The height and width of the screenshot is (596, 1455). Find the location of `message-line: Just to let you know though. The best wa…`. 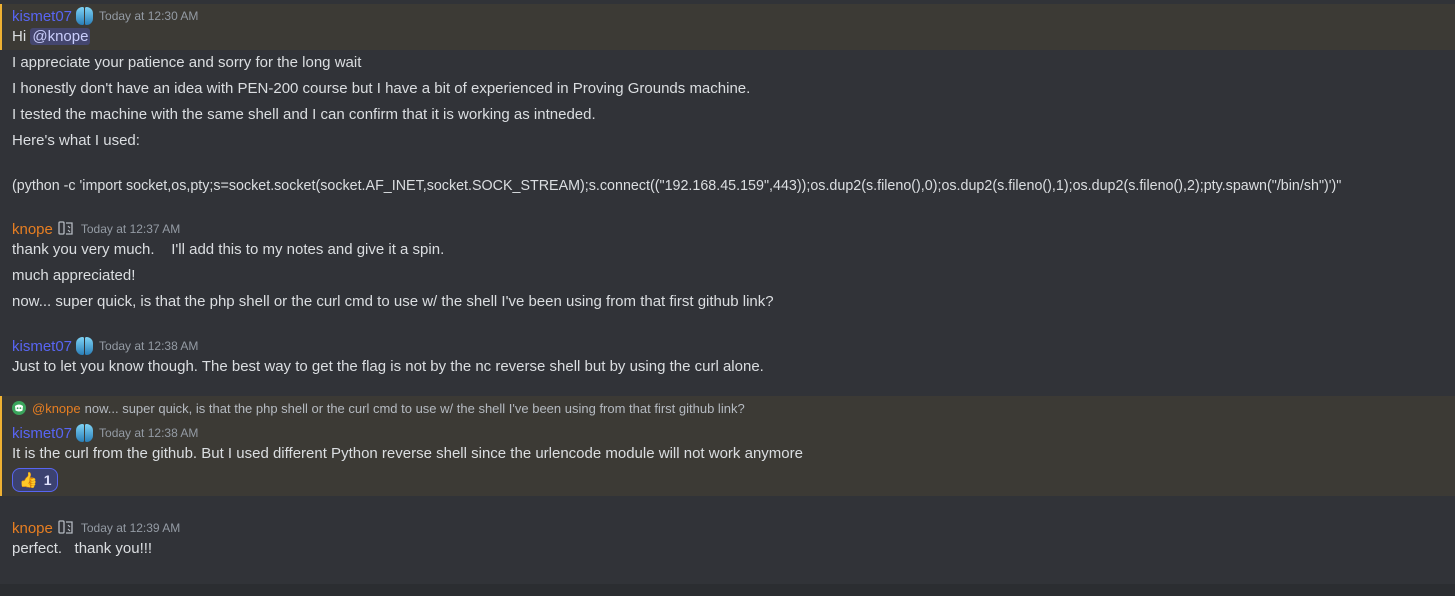

message-line: Just to let you know though. The best wa… is located at coordinates (388, 366).